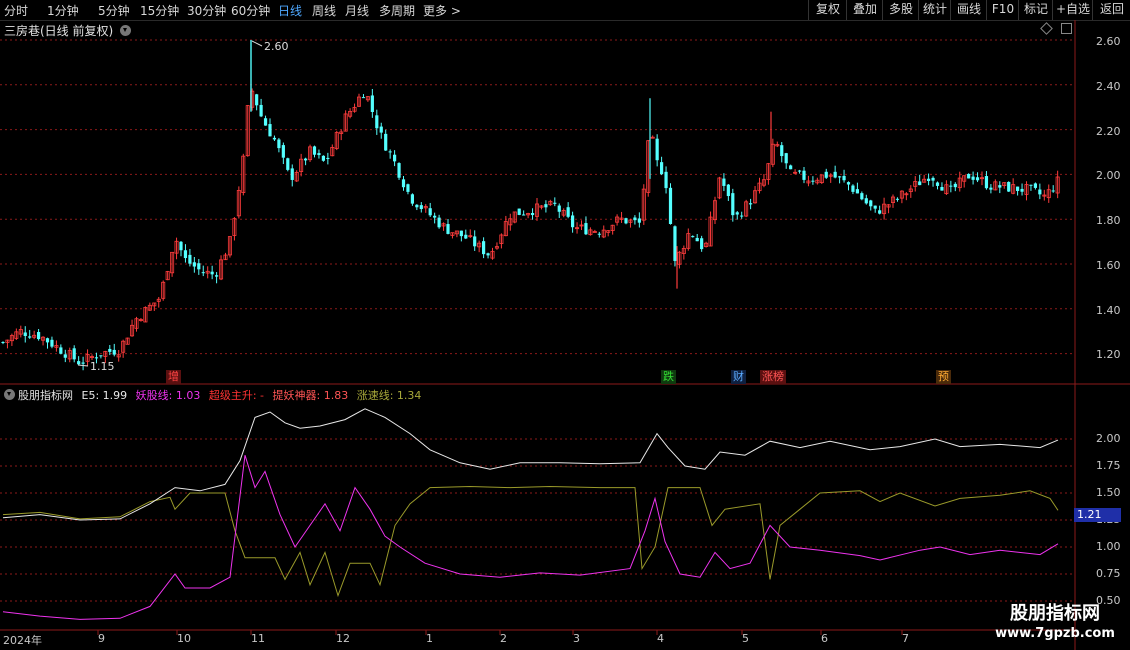  What do you see at coordinates (159, 10) in the screenshot?
I see `period-15min: 15分钟` at bounding box center [159, 10].